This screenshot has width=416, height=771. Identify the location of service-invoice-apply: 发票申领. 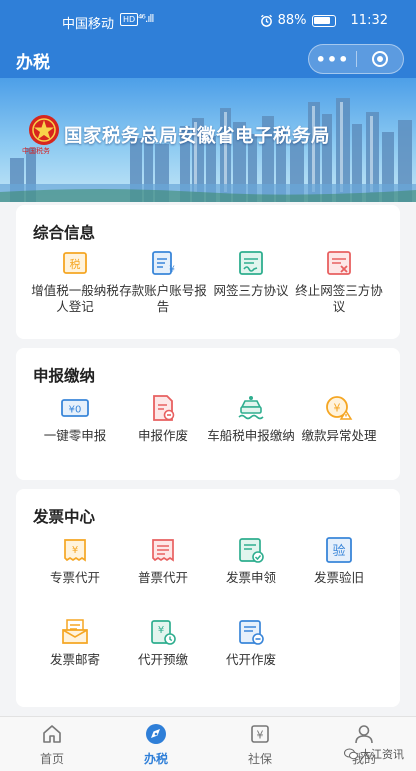
(251, 560).